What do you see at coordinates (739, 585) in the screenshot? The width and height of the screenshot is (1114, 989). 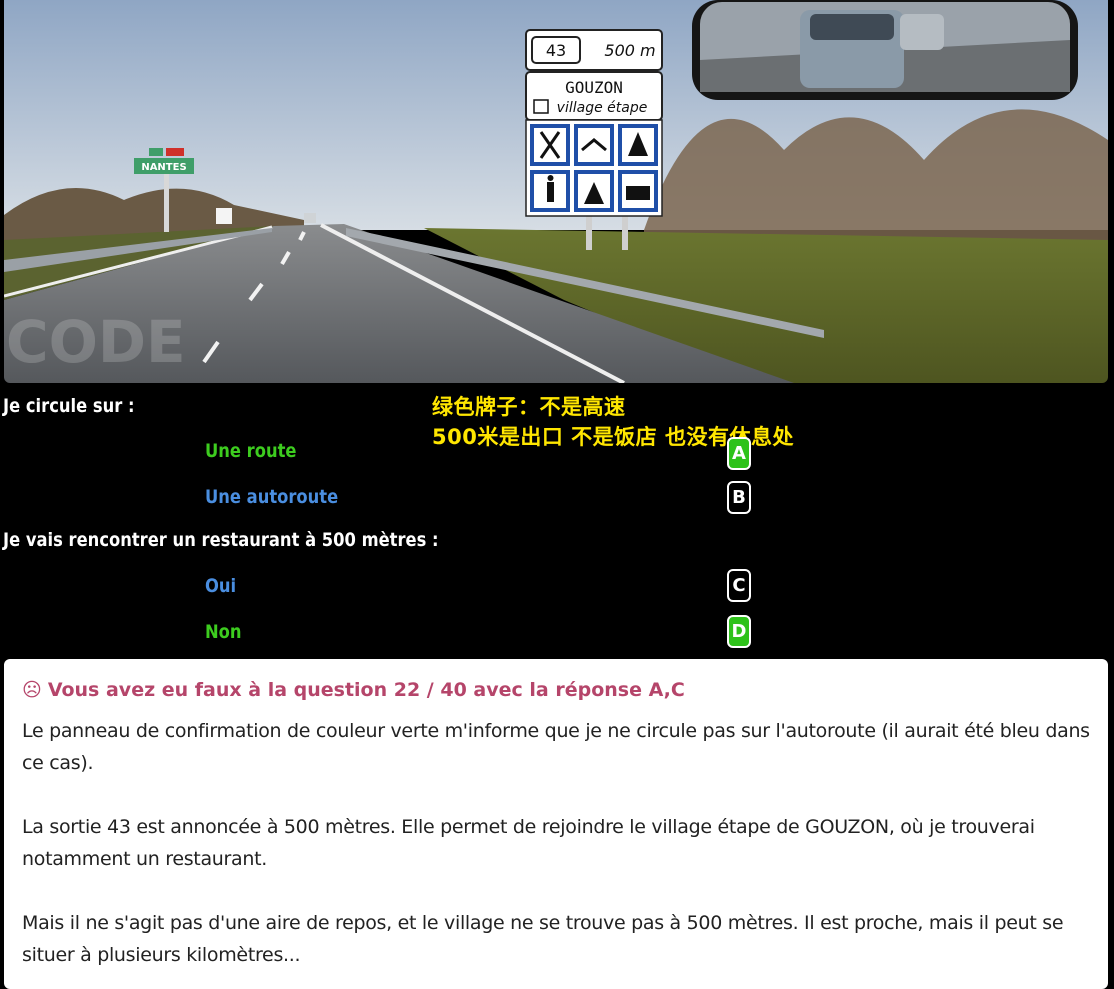 I see `answer-c-button: C` at bounding box center [739, 585].